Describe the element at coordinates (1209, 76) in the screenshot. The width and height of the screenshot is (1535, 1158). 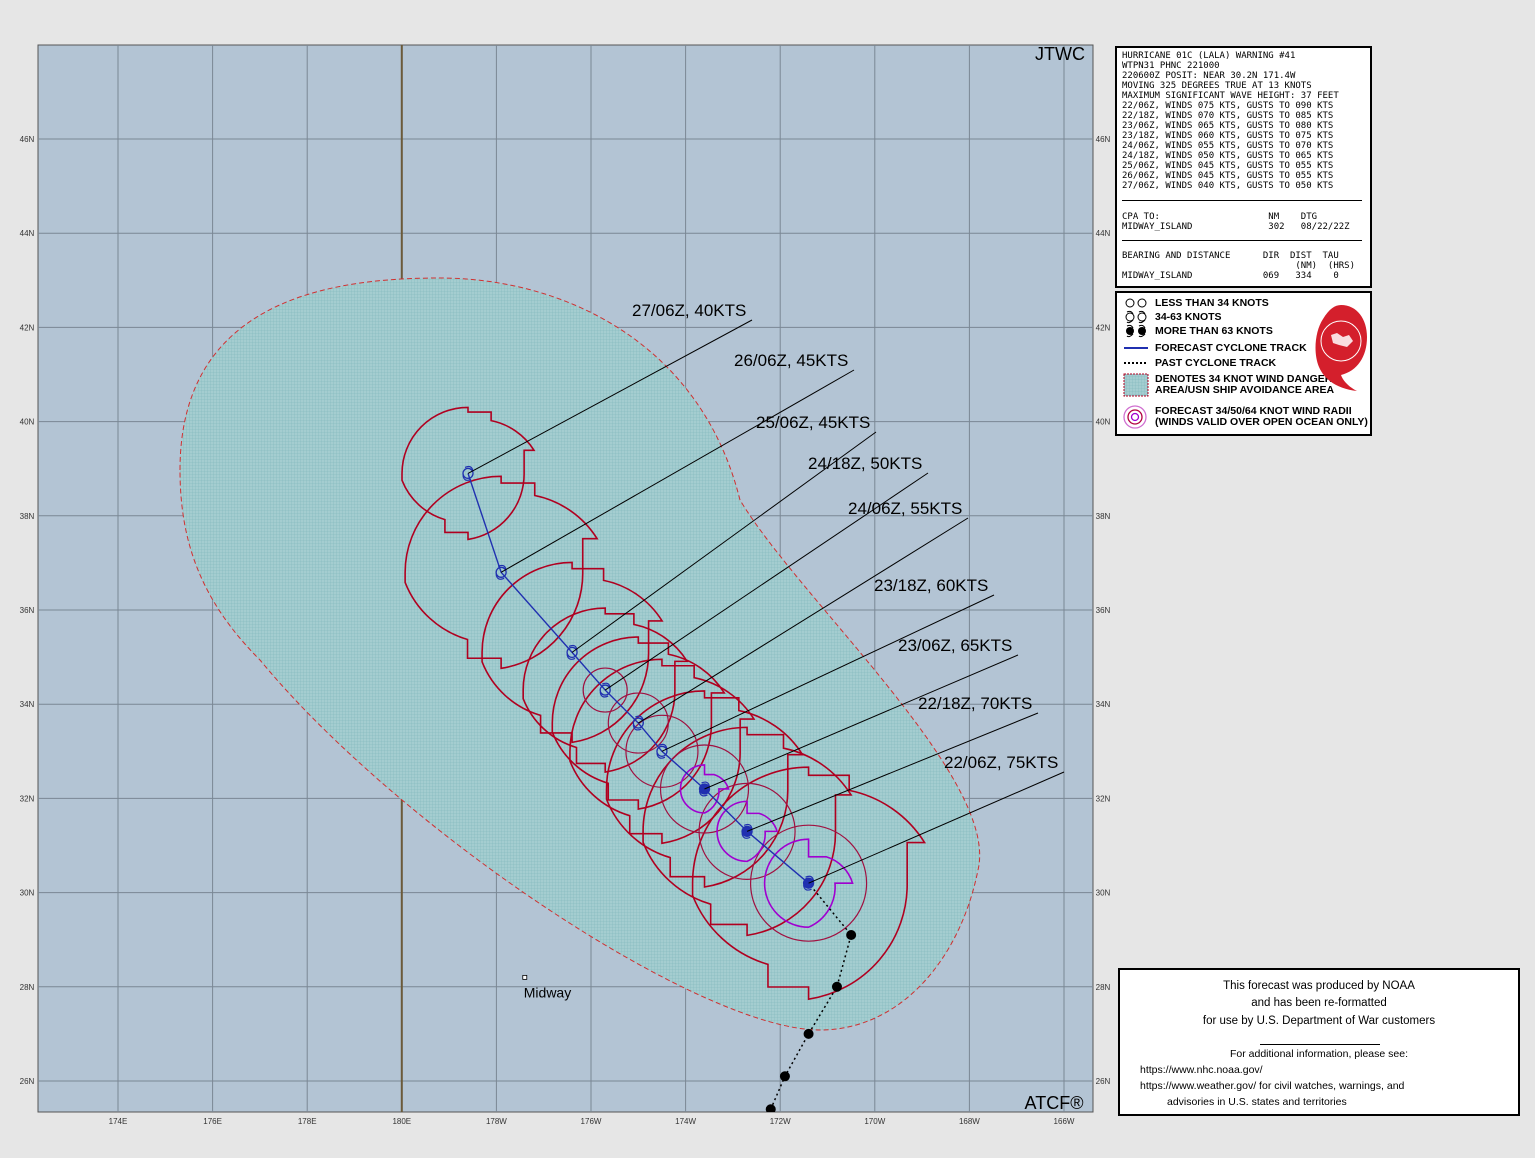
I see `warning-line: 220600Z POSIT: NEAR 30.2N 171.4W` at that location.